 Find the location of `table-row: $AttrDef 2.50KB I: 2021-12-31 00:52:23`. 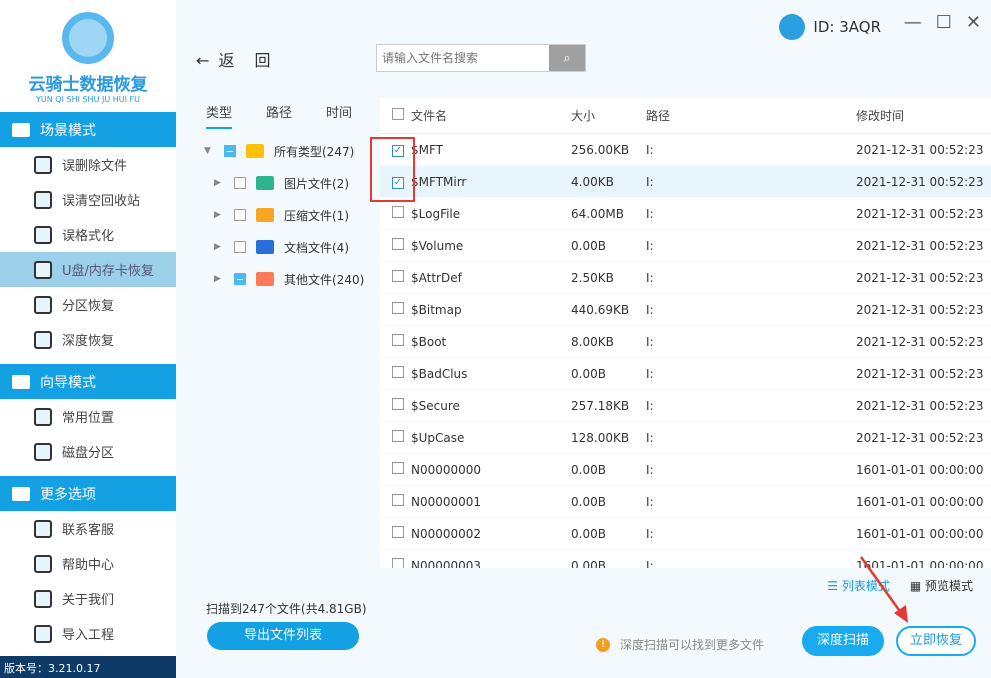

table-row: $AttrDef 2.50KB I: 2021-12-31 00:52:23 is located at coordinates (685, 278).